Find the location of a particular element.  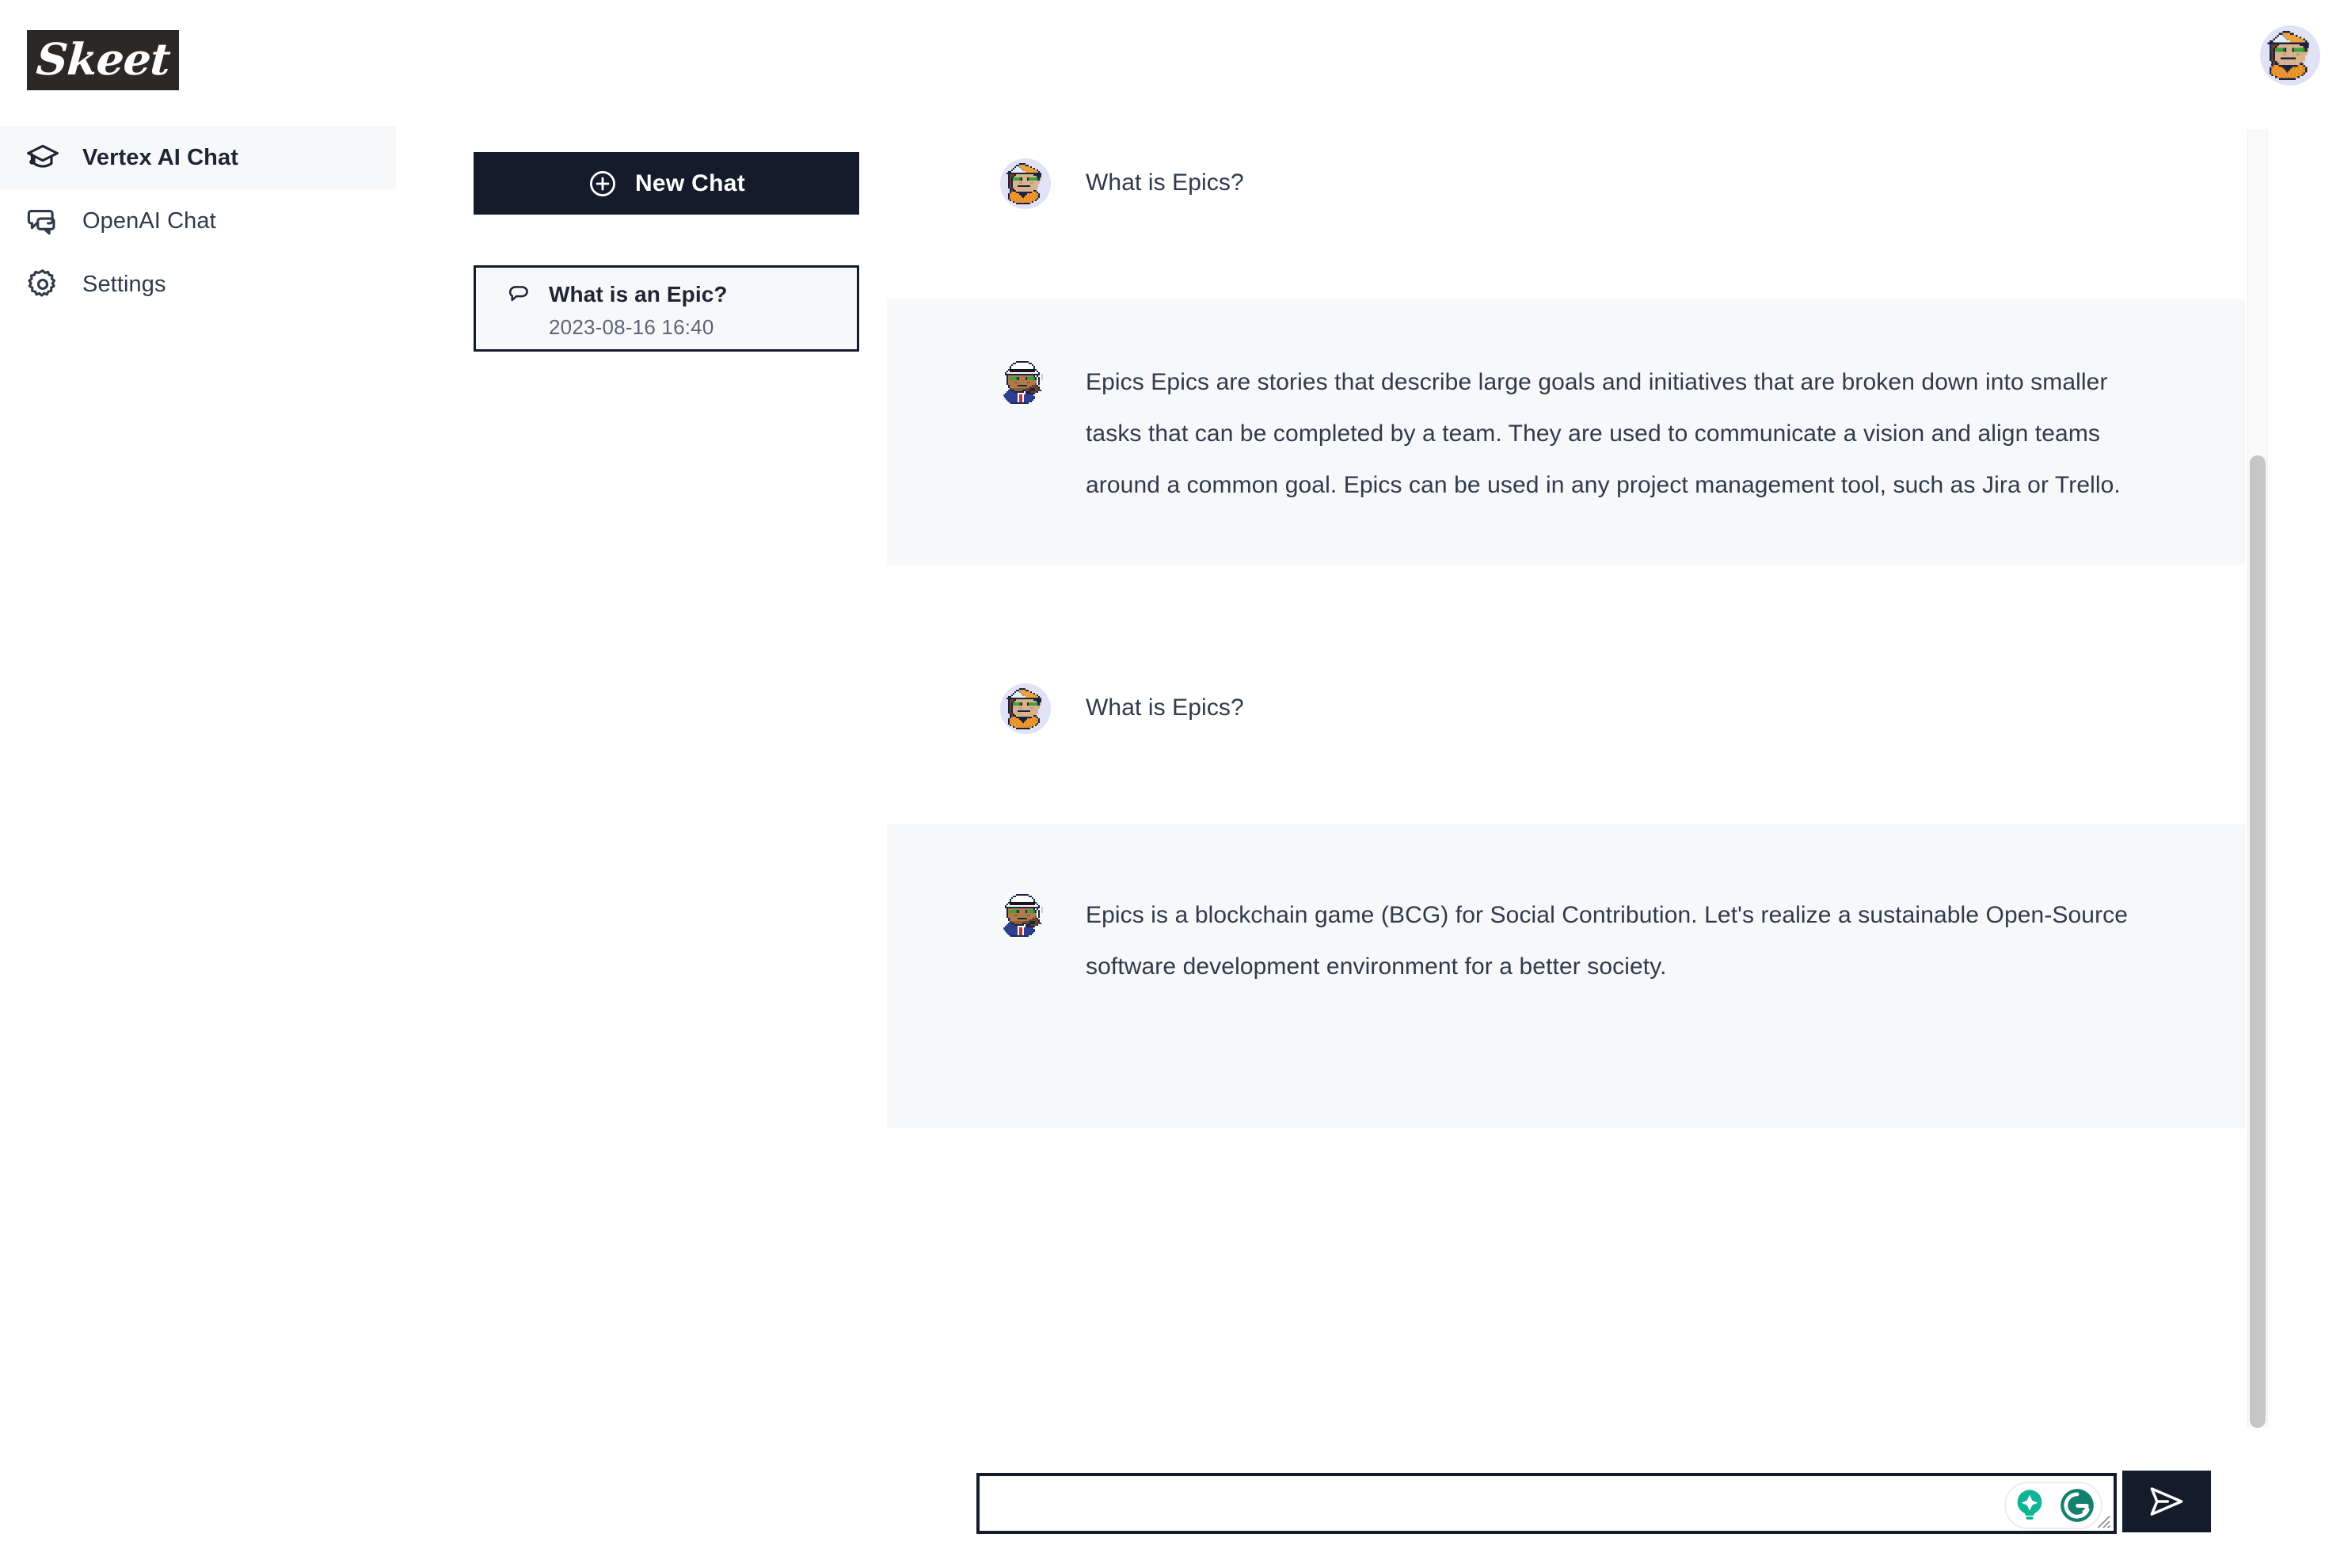

sidebar-item-label: Vertex AI Chat is located at coordinates (160, 157).